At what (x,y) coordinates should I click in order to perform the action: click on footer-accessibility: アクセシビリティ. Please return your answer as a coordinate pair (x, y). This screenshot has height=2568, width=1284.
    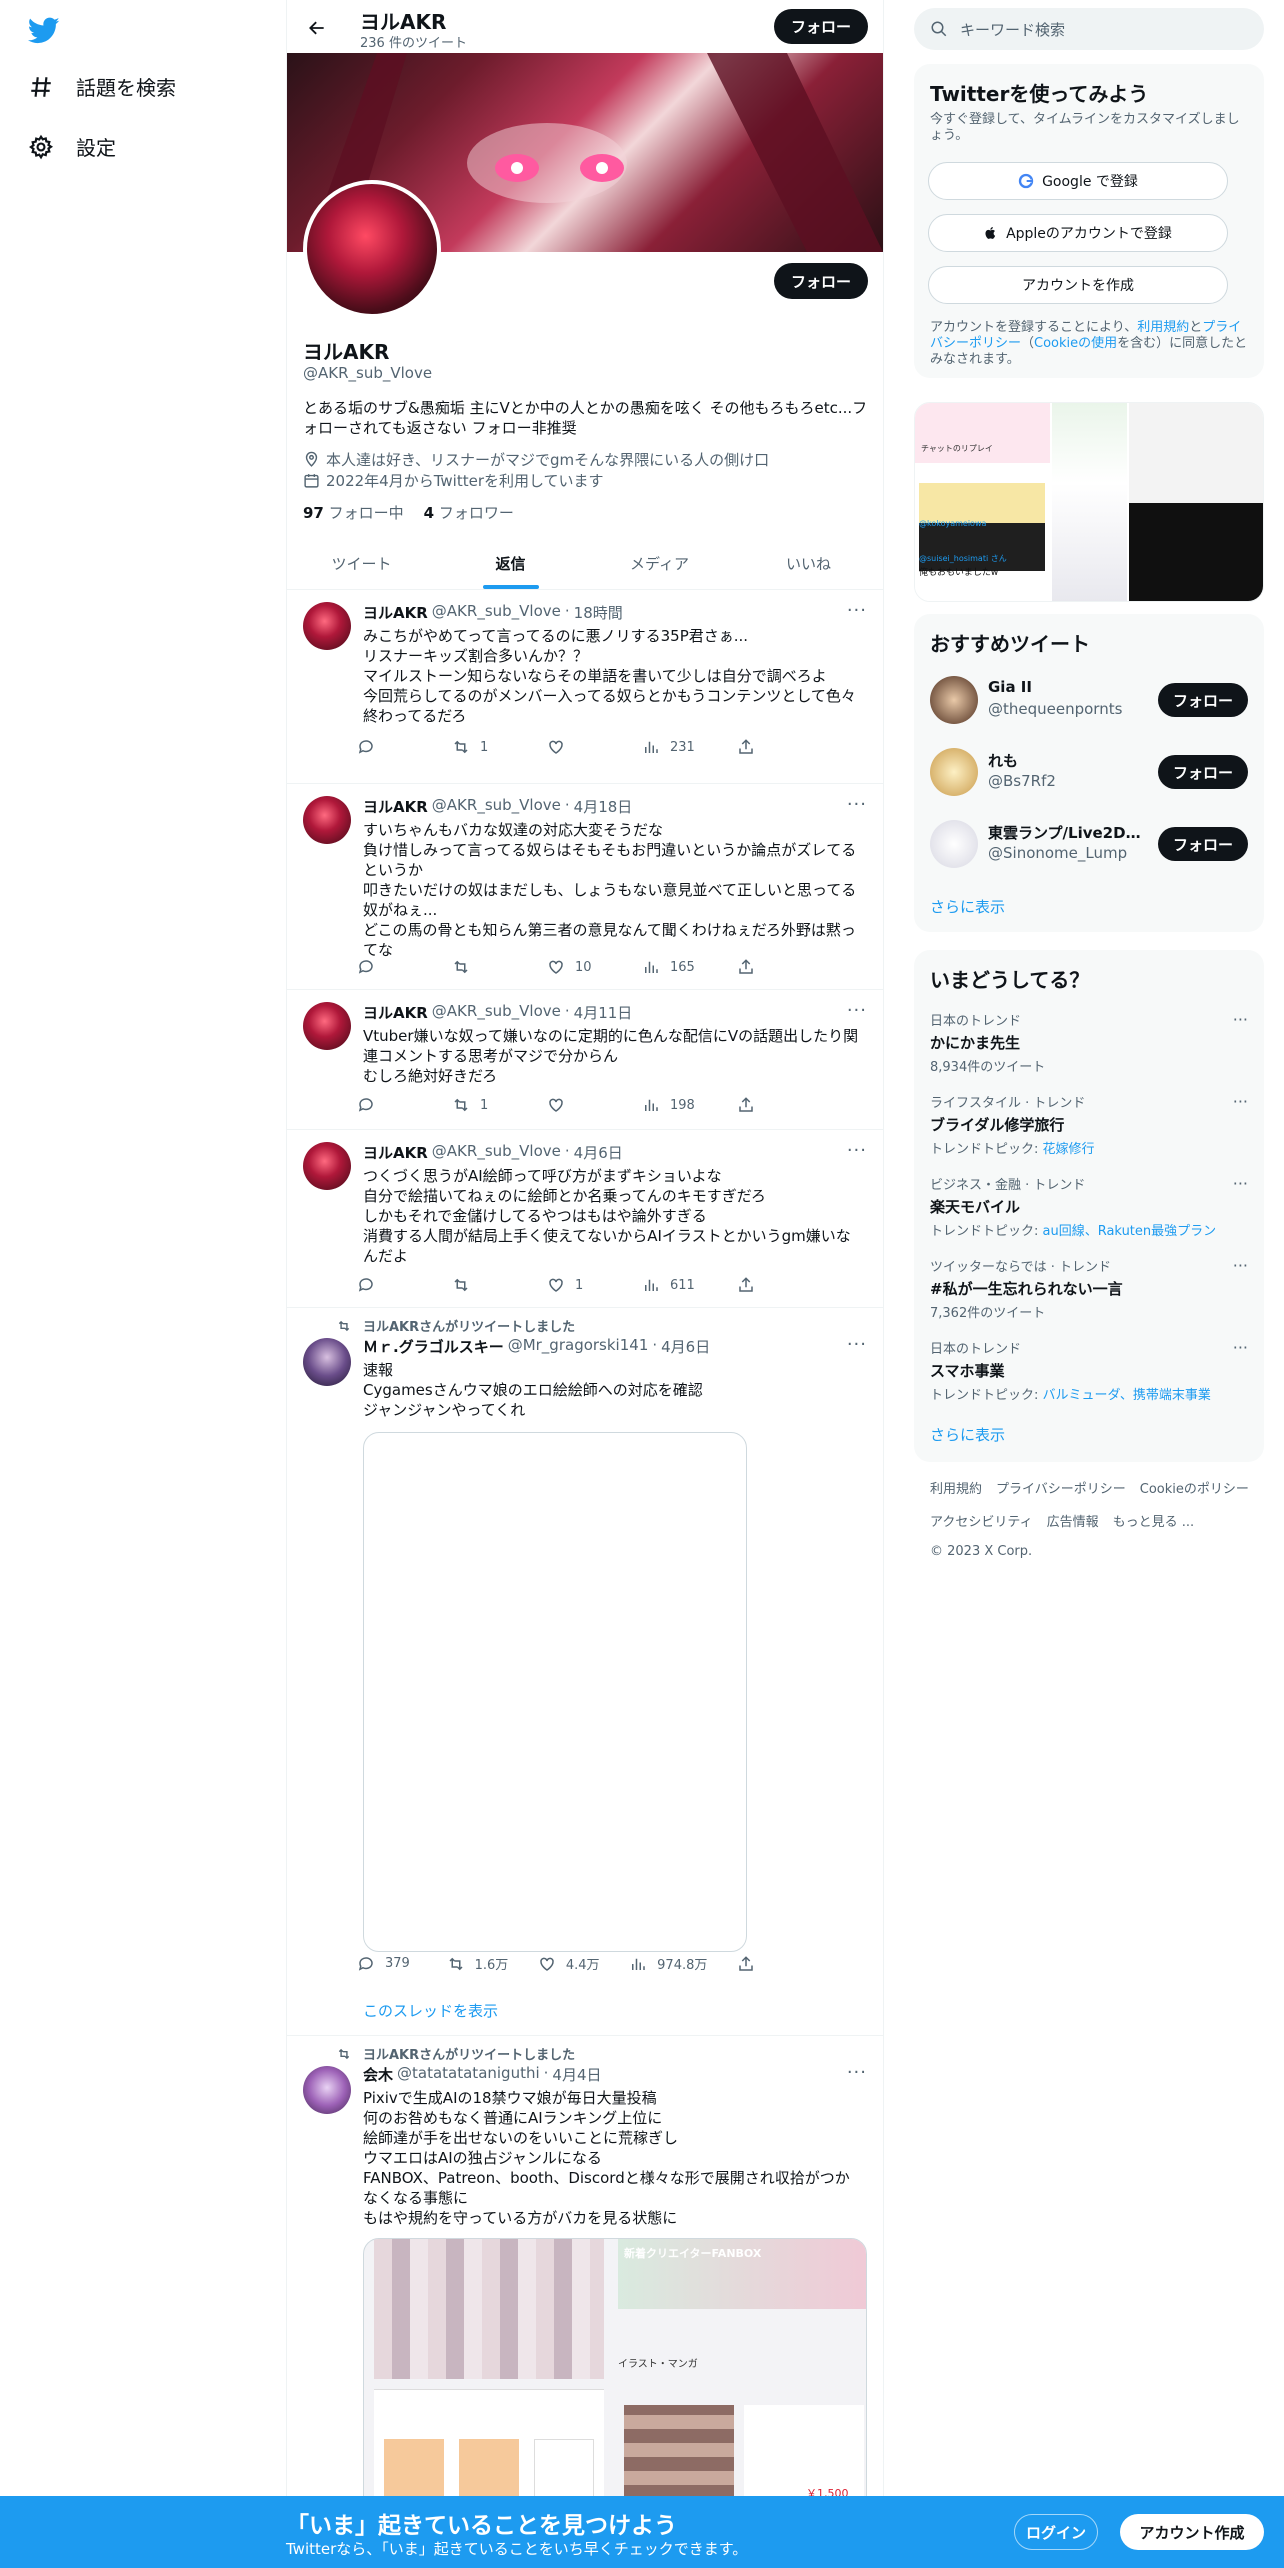
    Looking at the image, I should click on (981, 1520).